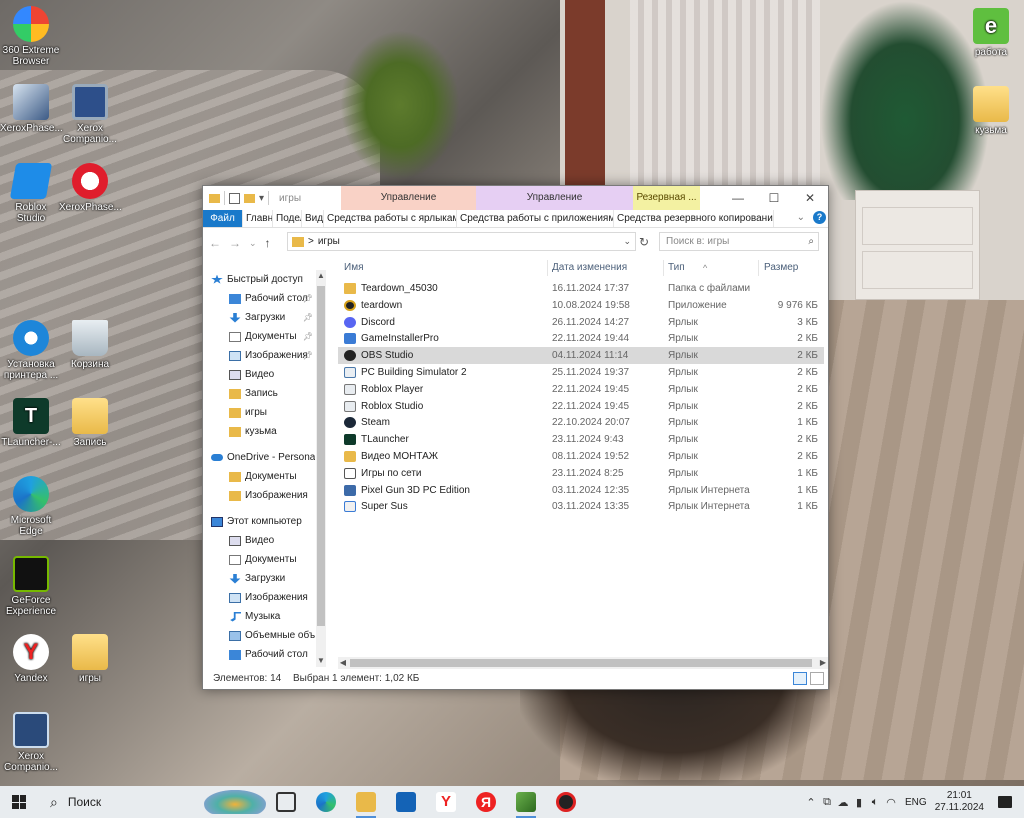 The image size is (1024, 818). Describe the element at coordinates (739, 241) in the screenshot. I see `search-input: Поиск в: игры ⌕` at that location.